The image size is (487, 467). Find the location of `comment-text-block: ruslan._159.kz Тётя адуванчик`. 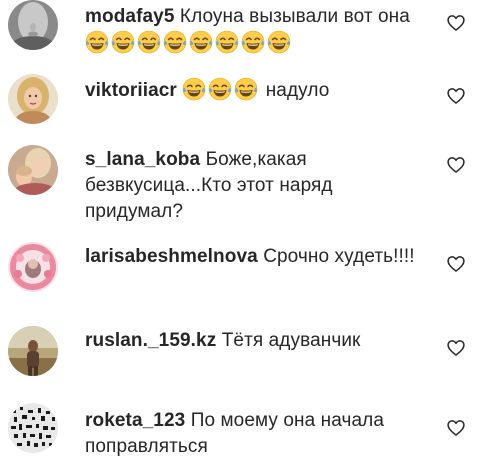

comment-text-block: ruslan._159.kz Тётя адуванчик is located at coordinates (260, 341).